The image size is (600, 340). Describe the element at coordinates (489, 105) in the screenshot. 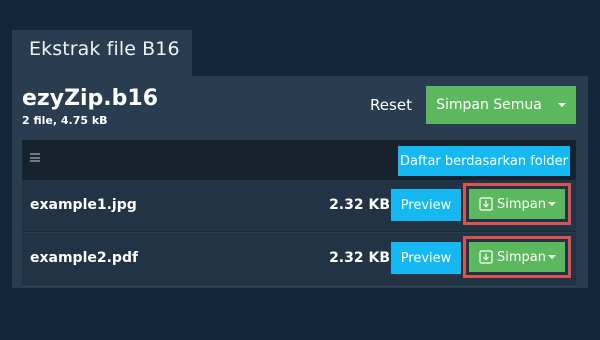

I see `save-all-label: Simpan Semua` at that location.